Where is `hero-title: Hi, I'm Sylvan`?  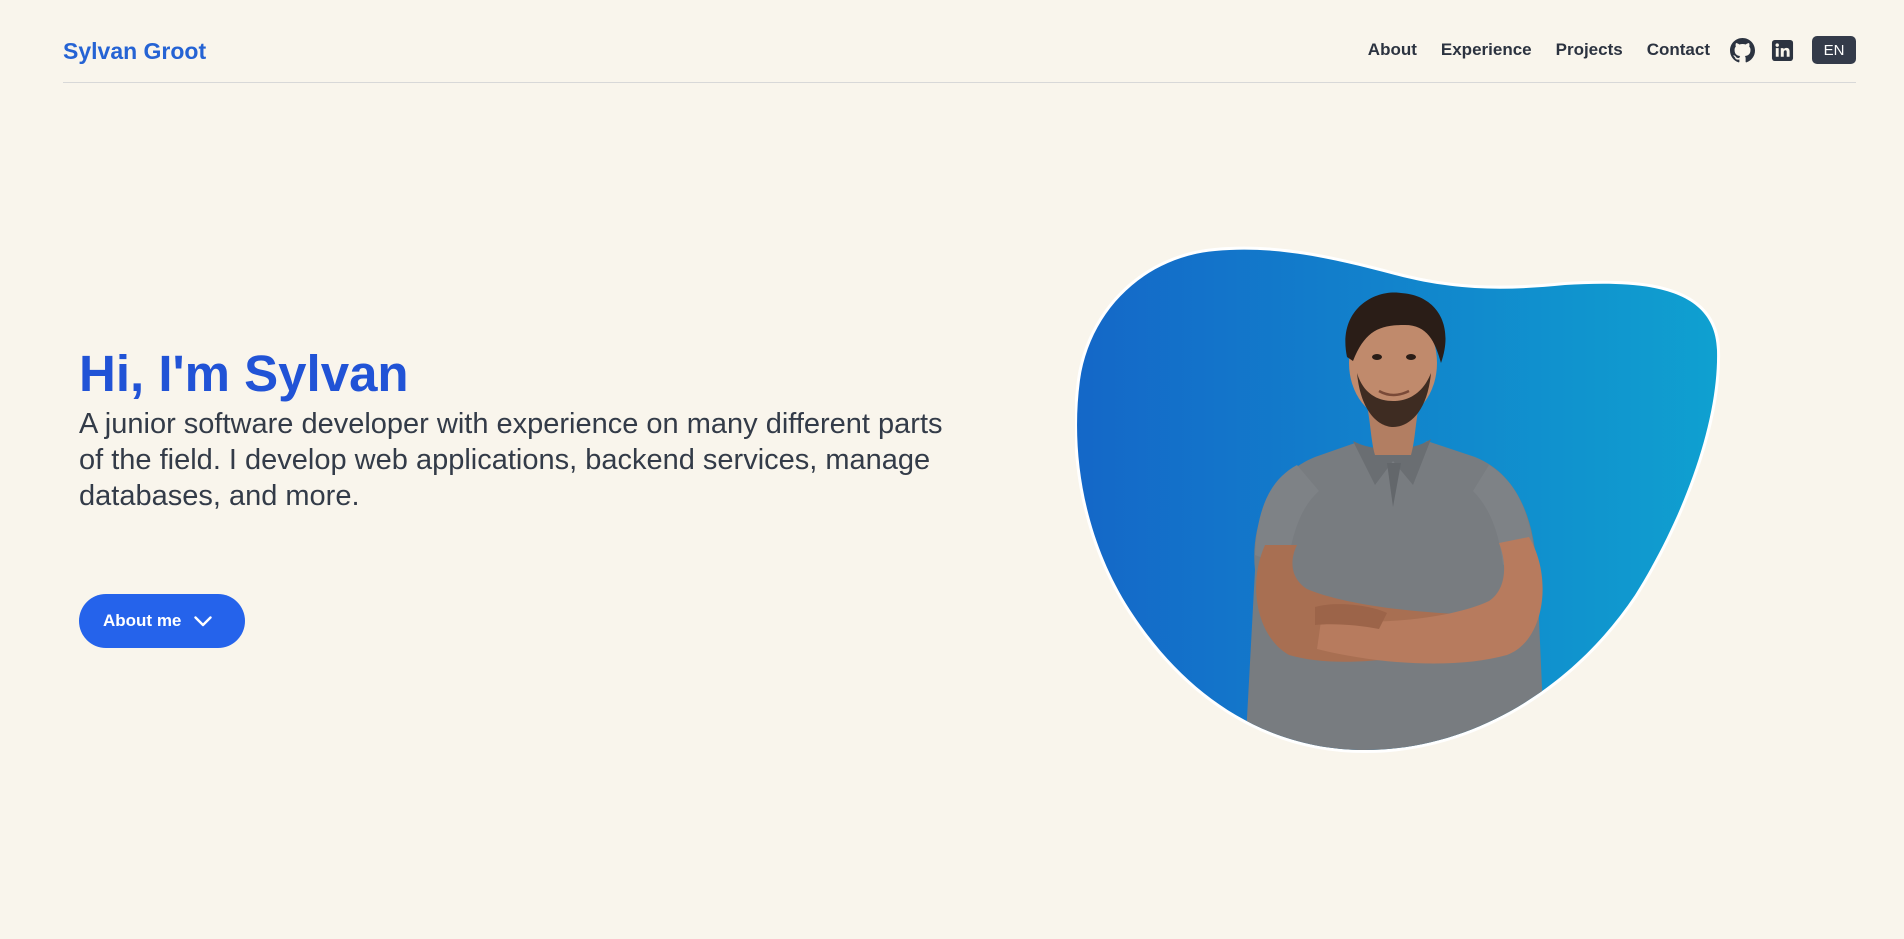 hero-title: Hi, I'm Sylvan is located at coordinates (244, 373).